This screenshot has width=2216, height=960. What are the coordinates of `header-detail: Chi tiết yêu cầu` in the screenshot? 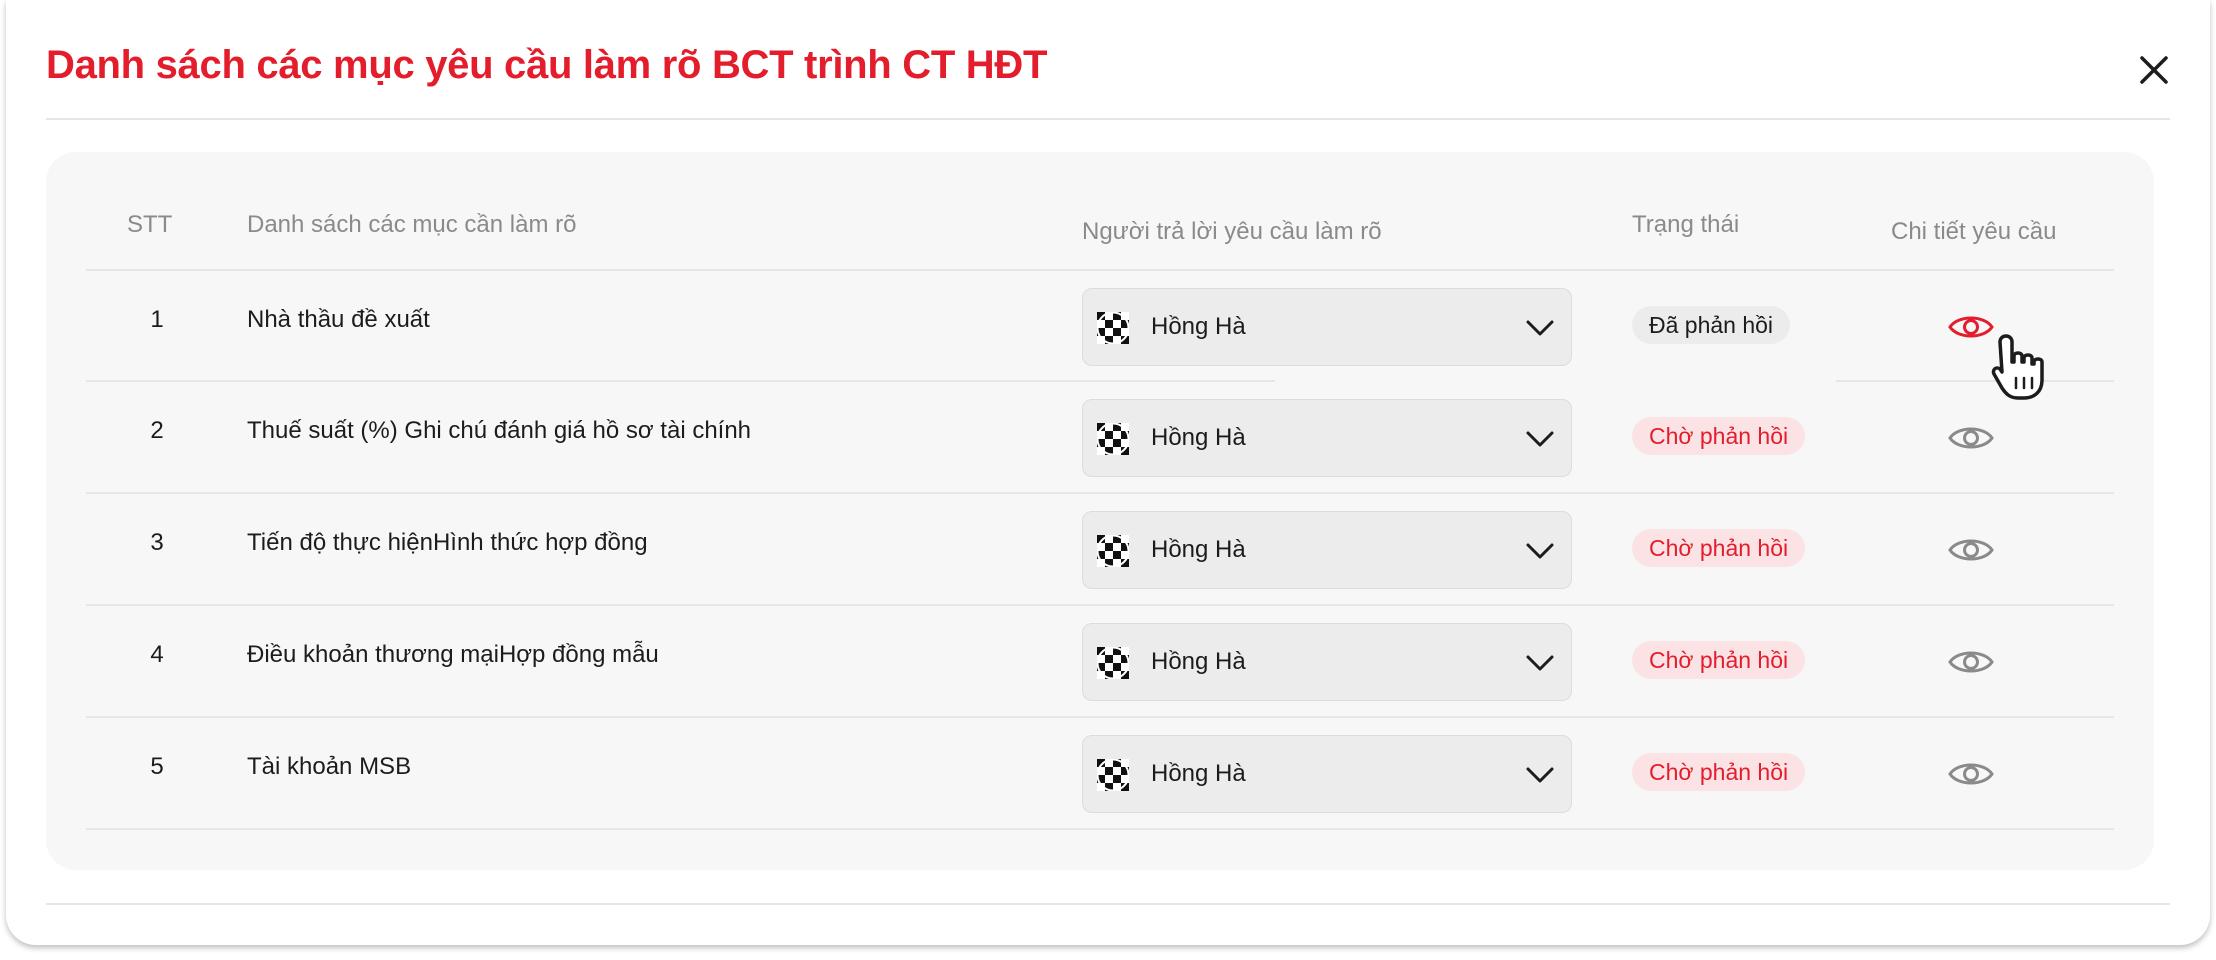 It's located at (1974, 231).